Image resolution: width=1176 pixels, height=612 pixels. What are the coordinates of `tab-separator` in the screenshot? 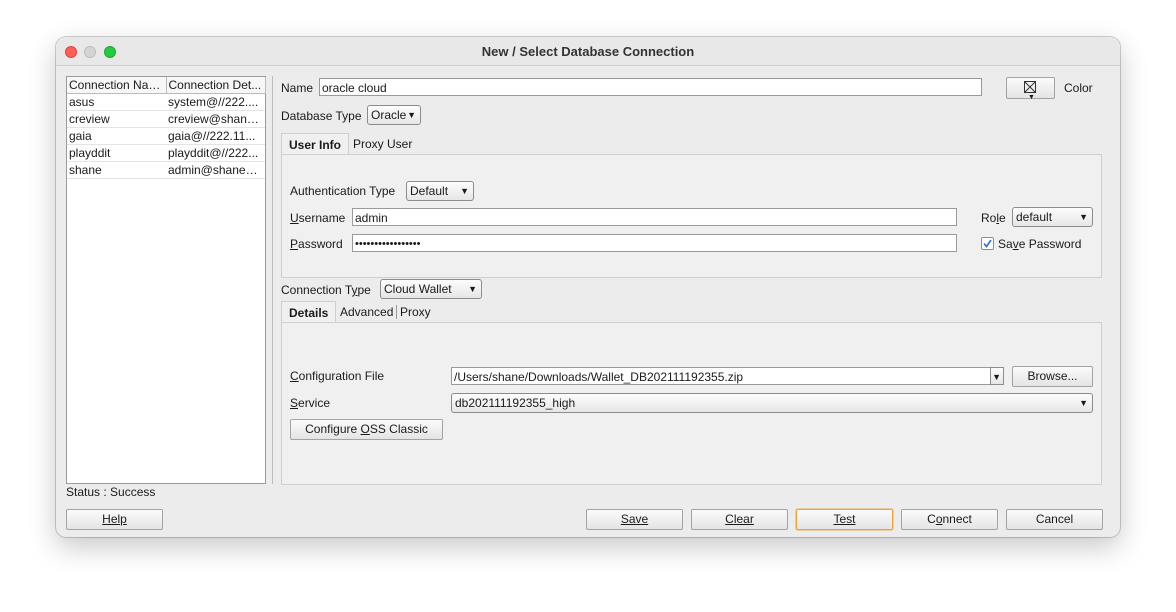 It's located at (396, 312).